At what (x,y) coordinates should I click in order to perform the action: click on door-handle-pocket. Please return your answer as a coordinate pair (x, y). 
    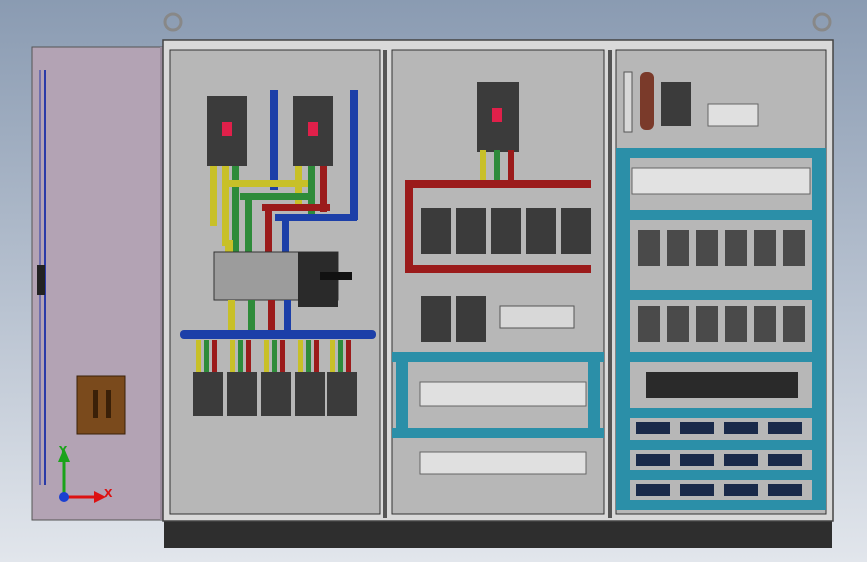
    Looking at the image, I should click on (101, 405).